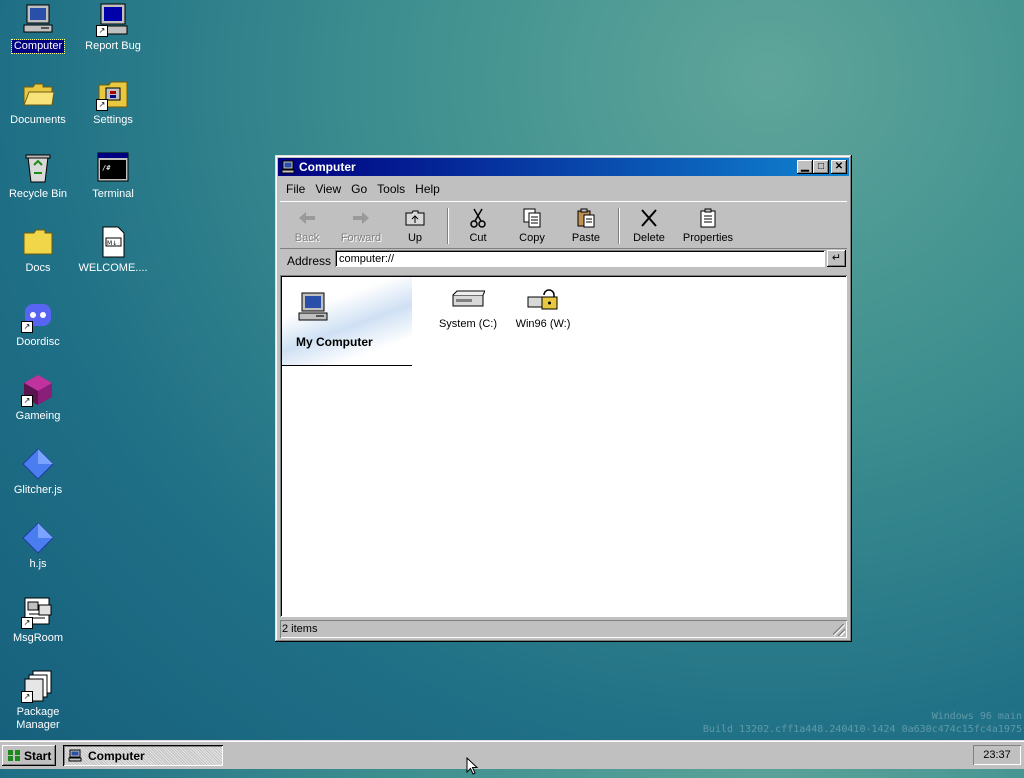 The height and width of the screenshot is (778, 1024). I want to click on up-button: Up, so click(415, 225).